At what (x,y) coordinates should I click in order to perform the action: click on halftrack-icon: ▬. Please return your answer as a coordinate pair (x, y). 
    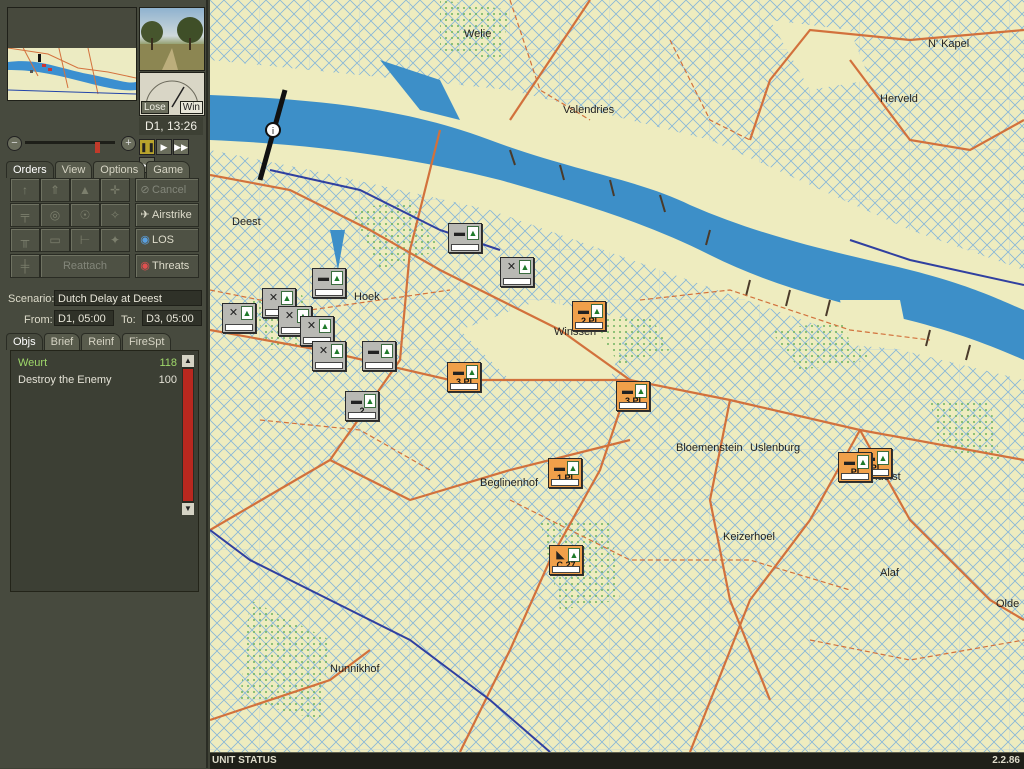
    Looking at the image, I should click on (373, 351).